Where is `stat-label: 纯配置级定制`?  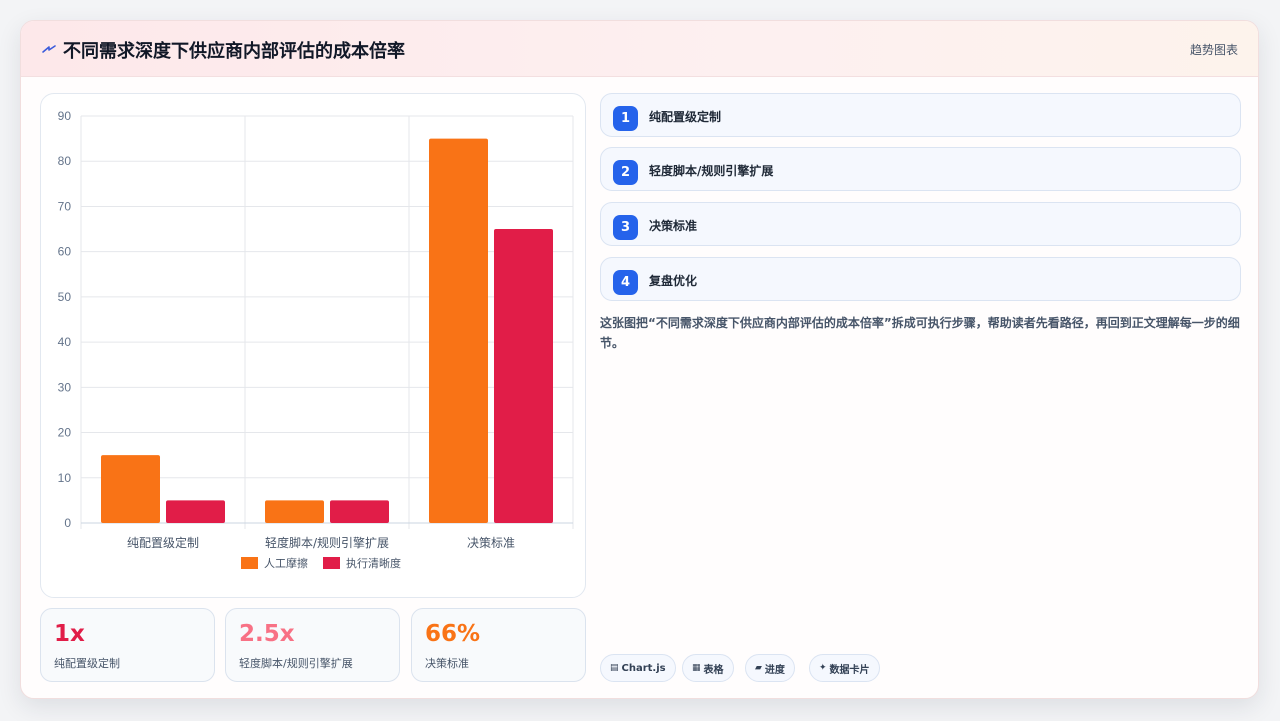 stat-label: 纯配置级定制 is located at coordinates (87, 663).